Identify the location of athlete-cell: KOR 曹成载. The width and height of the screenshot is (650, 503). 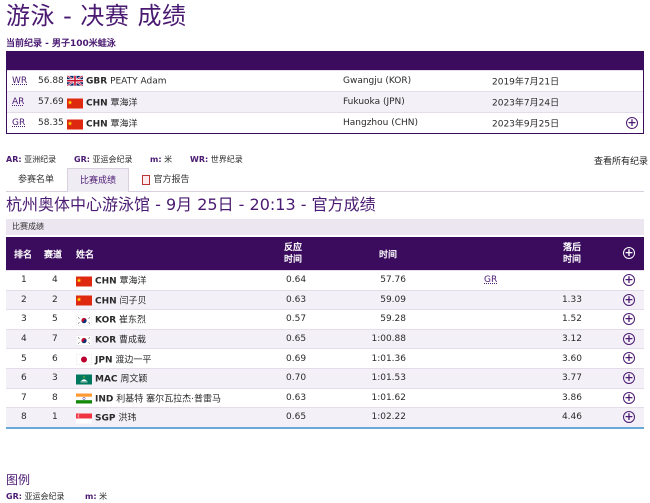
(111, 339).